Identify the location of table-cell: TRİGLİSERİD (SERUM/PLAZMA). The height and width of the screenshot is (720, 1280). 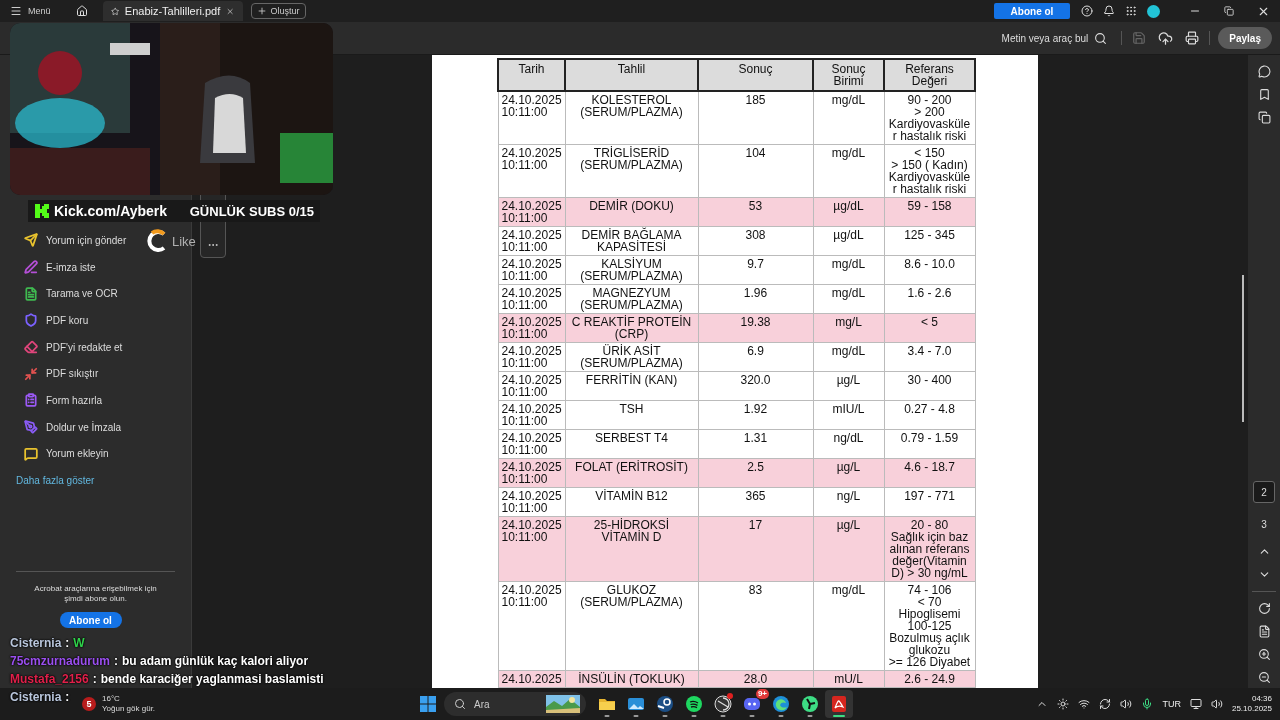
(631, 171).